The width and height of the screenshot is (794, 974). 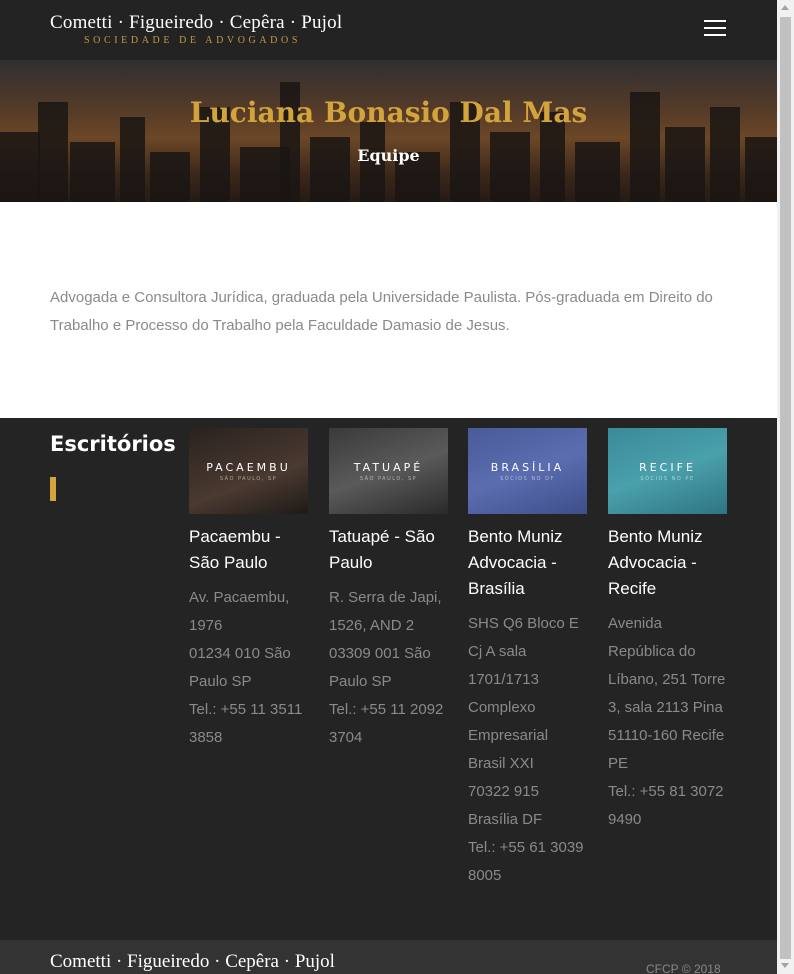 What do you see at coordinates (683, 968) in the screenshot?
I see `copyright-text: CFCP © 2018` at bounding box center [683, 968].